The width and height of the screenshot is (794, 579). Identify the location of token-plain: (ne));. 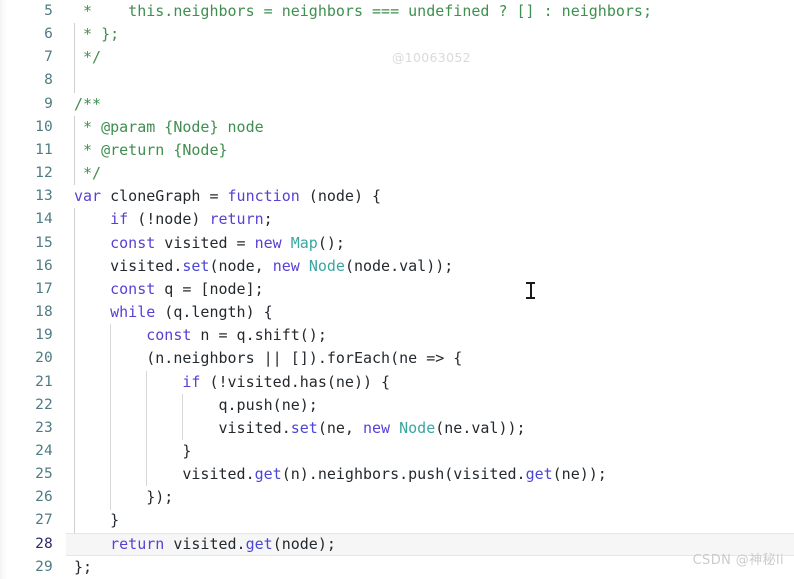
(579, 474).